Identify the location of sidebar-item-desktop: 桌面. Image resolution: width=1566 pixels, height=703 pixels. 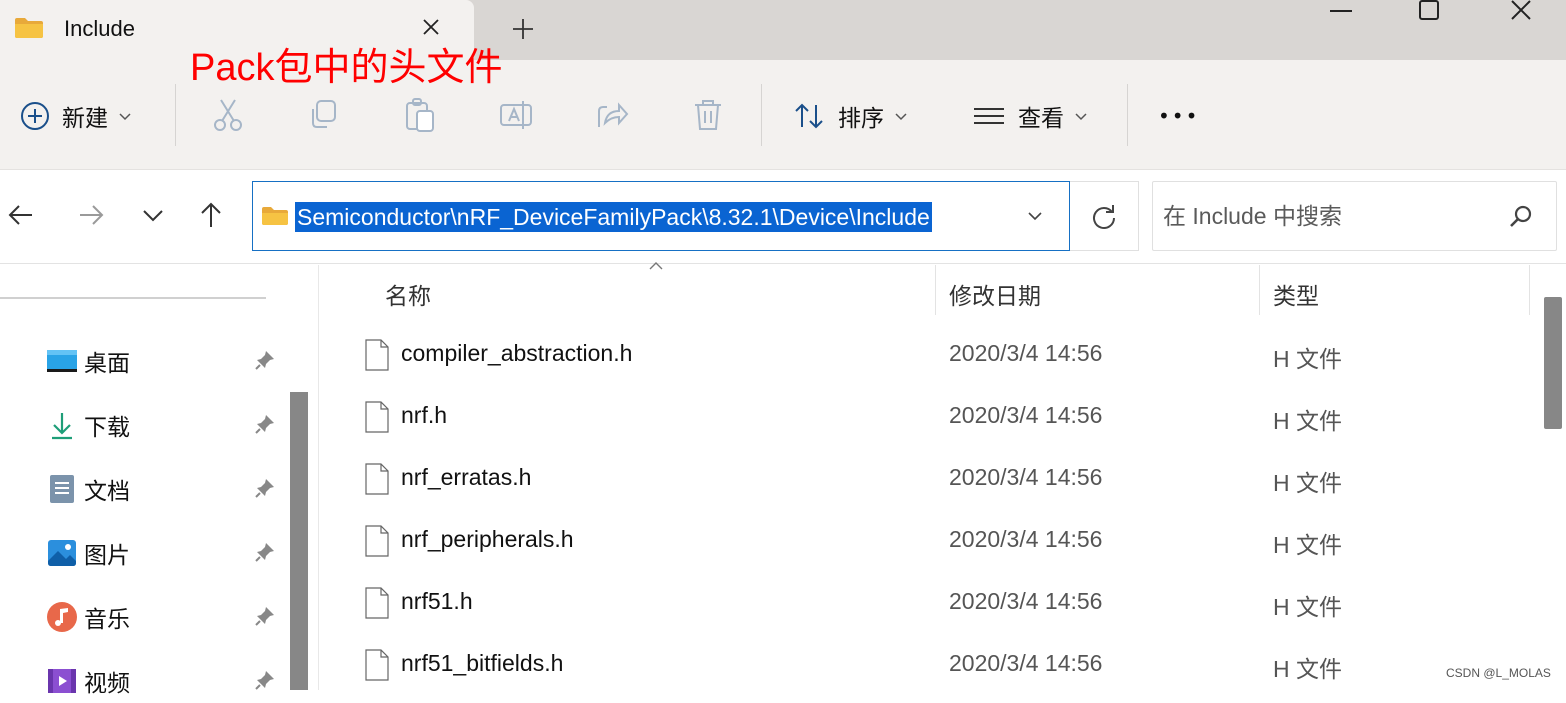
(166, 361).